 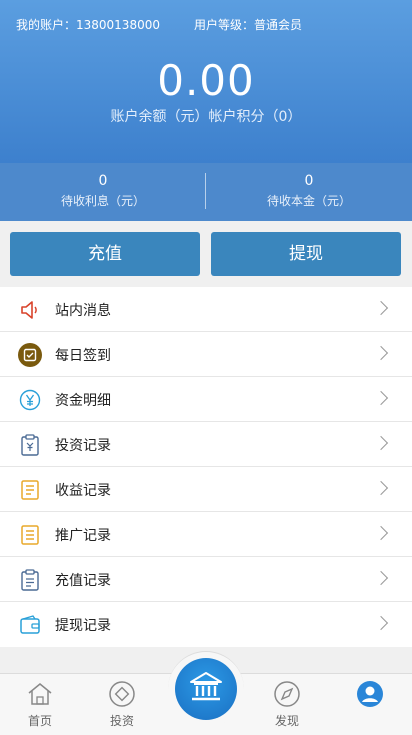 I want to click on nav-home: 首页, so click(x=40, y=703).